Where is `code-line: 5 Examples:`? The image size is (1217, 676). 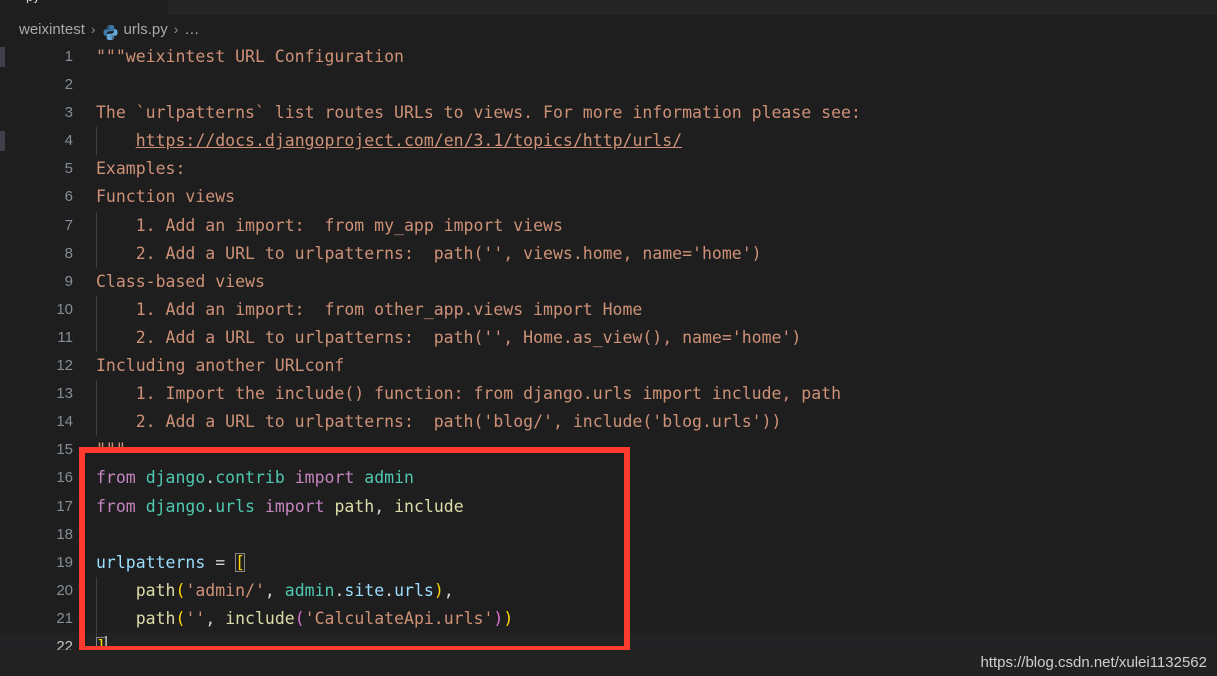 code-line: 5 Examples: is located at coordinates (608, 169).